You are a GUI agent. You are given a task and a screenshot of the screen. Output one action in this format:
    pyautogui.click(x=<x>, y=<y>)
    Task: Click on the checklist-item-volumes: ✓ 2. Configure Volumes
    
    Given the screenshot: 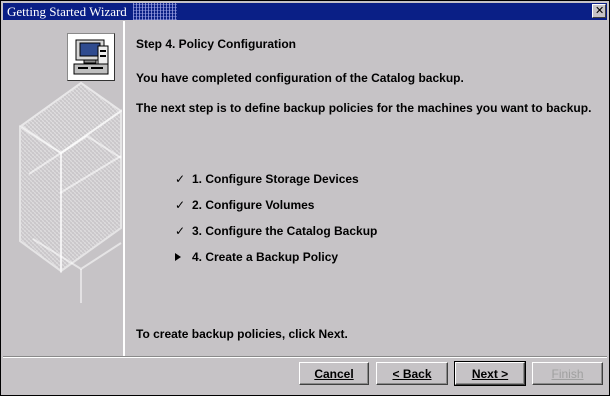 What is the action you would take?
    pyautogui.click(x=330, y=205)
    